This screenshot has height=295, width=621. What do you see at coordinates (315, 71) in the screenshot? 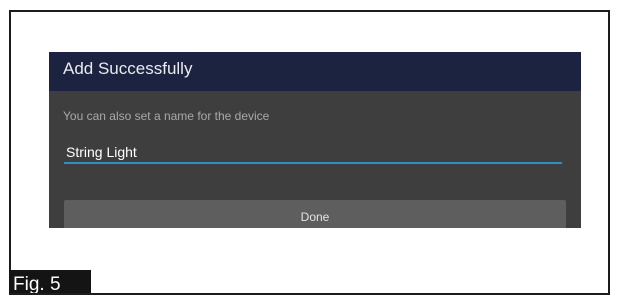
I see `dialog-header: Add Successfully` at bounding box center [315, 71].